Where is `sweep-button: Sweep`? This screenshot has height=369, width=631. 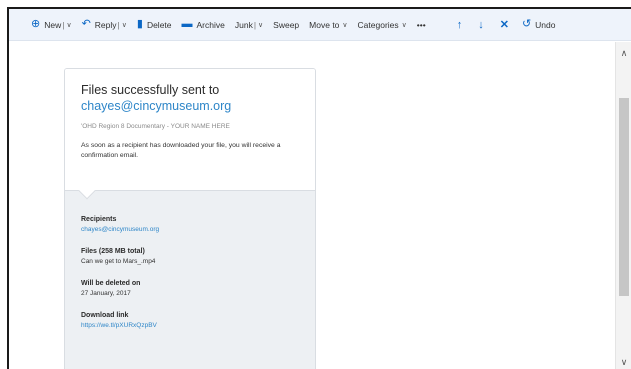 sweep-button: Sweep is located at coordinates (286, 25).